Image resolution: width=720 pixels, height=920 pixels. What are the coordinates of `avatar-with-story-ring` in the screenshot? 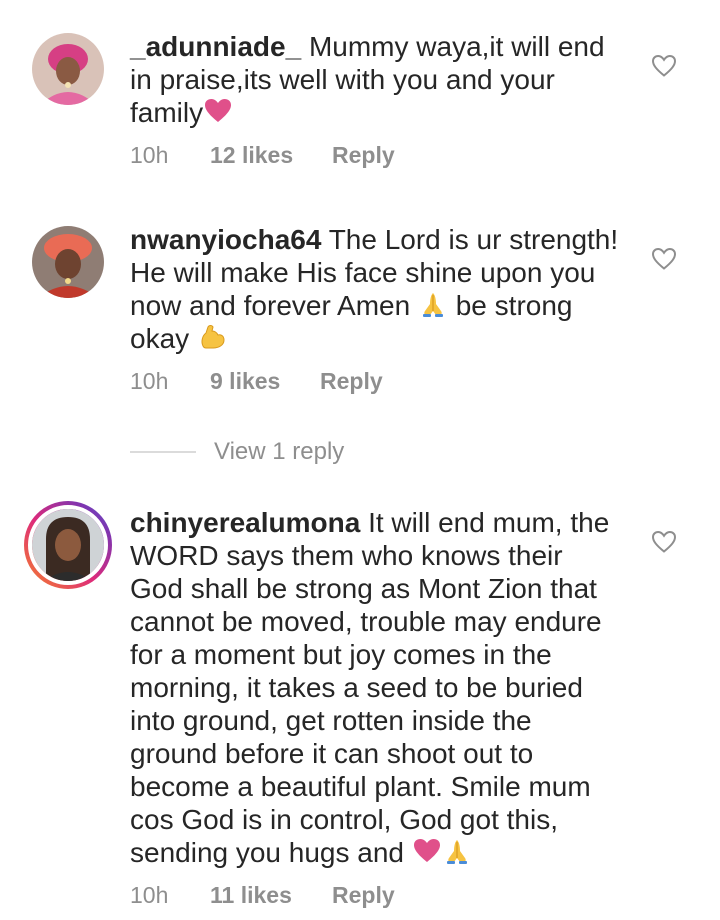 It's located at (68, 545).